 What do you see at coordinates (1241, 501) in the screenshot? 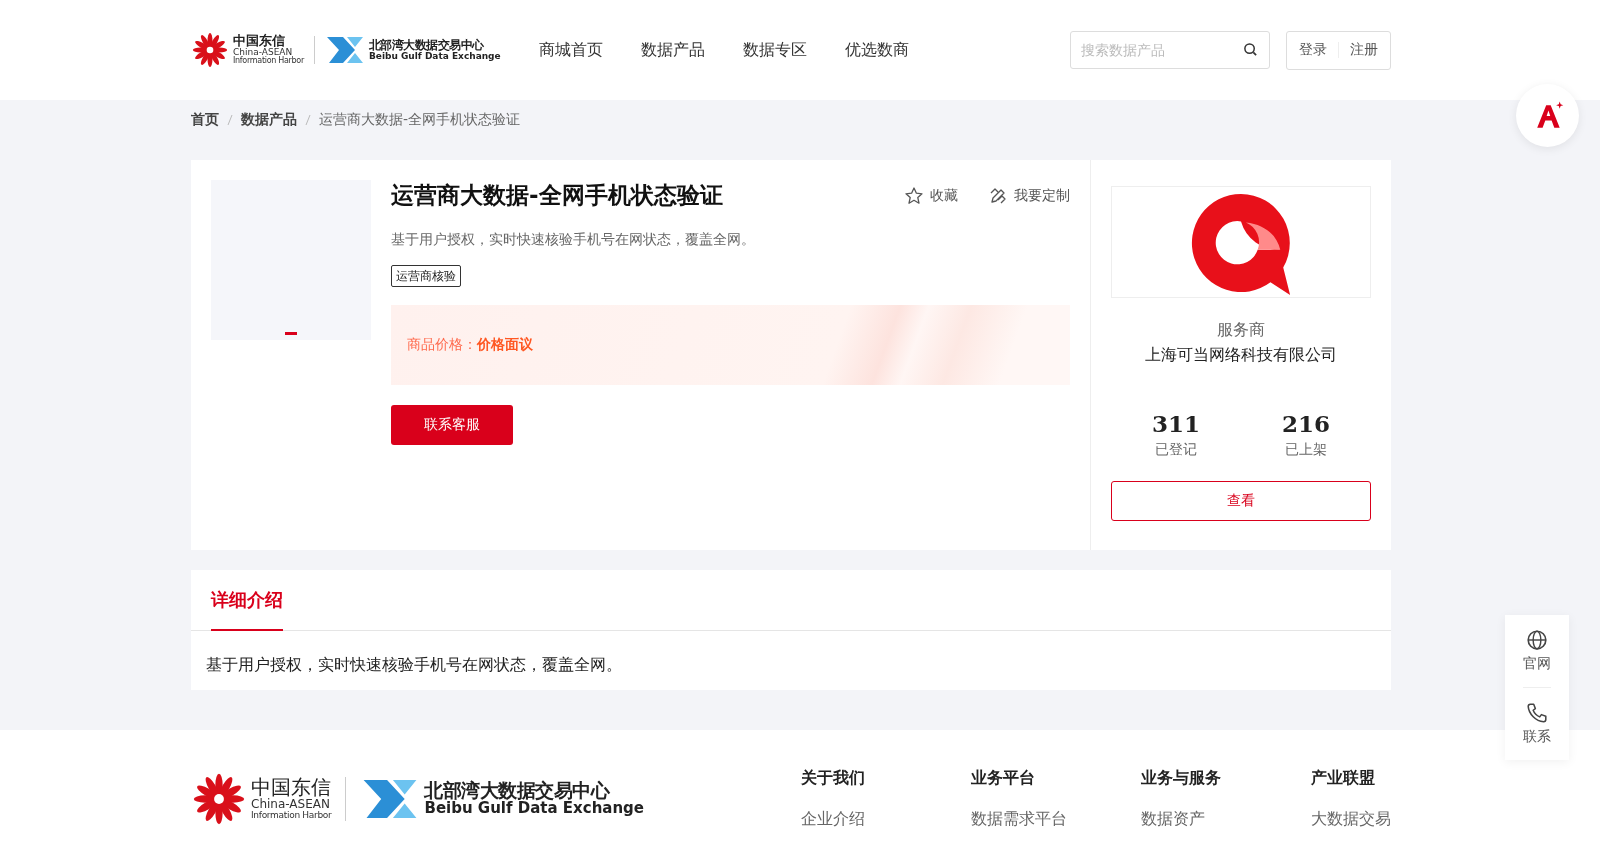
I see `view-button: 查看` at bounding box center [1241, 501].